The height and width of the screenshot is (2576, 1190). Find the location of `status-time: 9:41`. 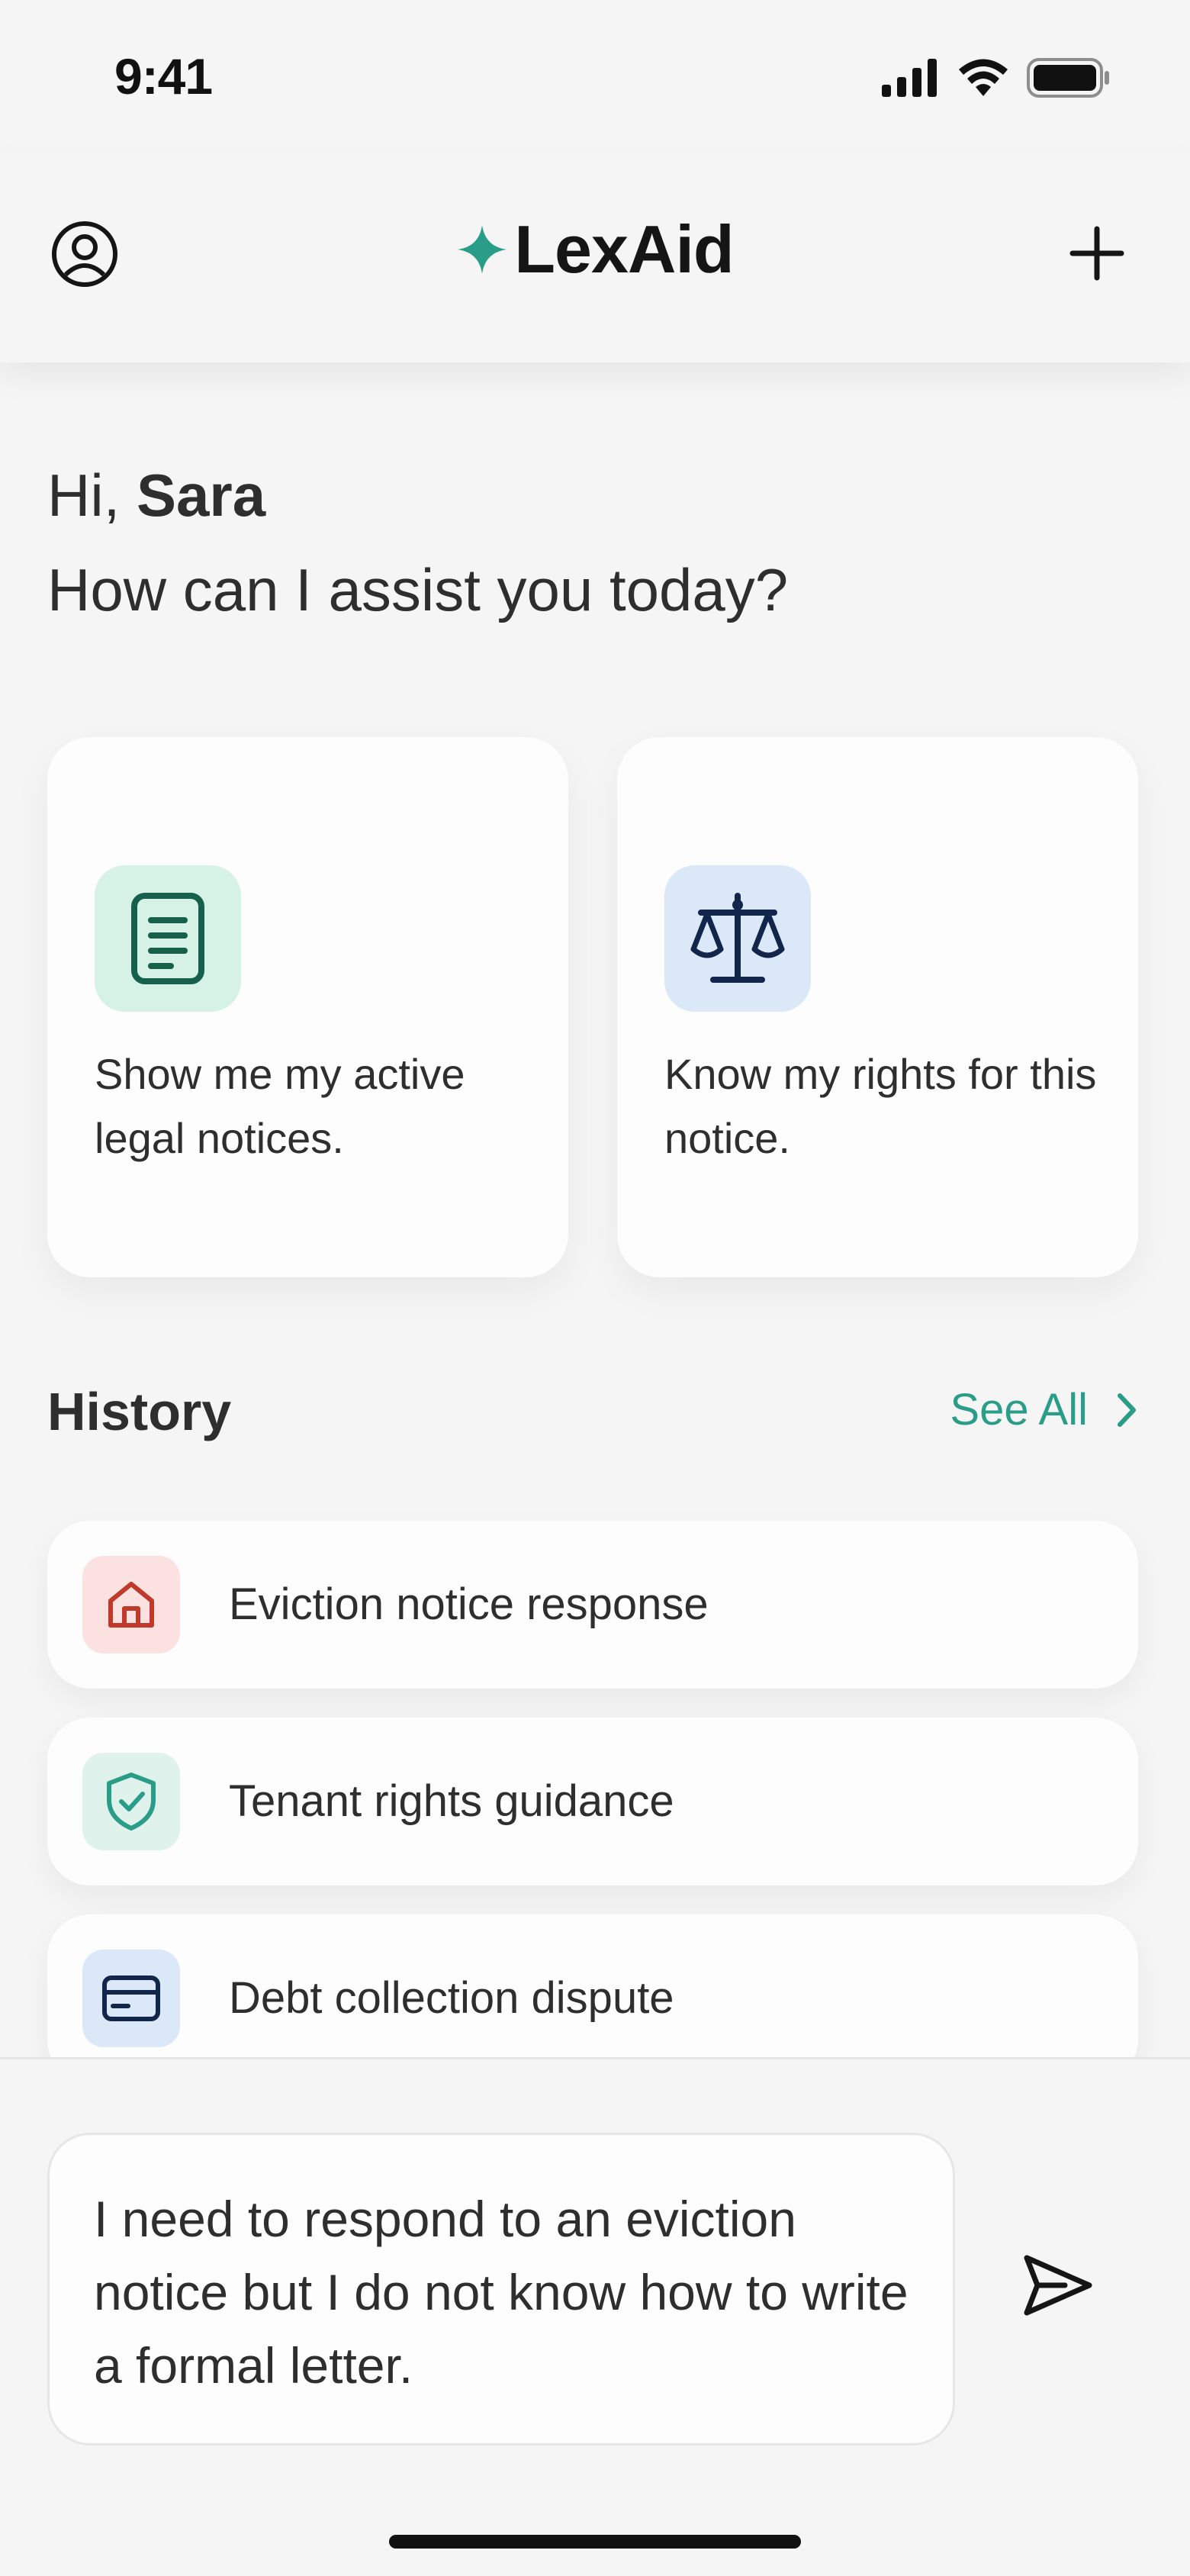

status-time: 9:41 is located at coordinates (163, 76).